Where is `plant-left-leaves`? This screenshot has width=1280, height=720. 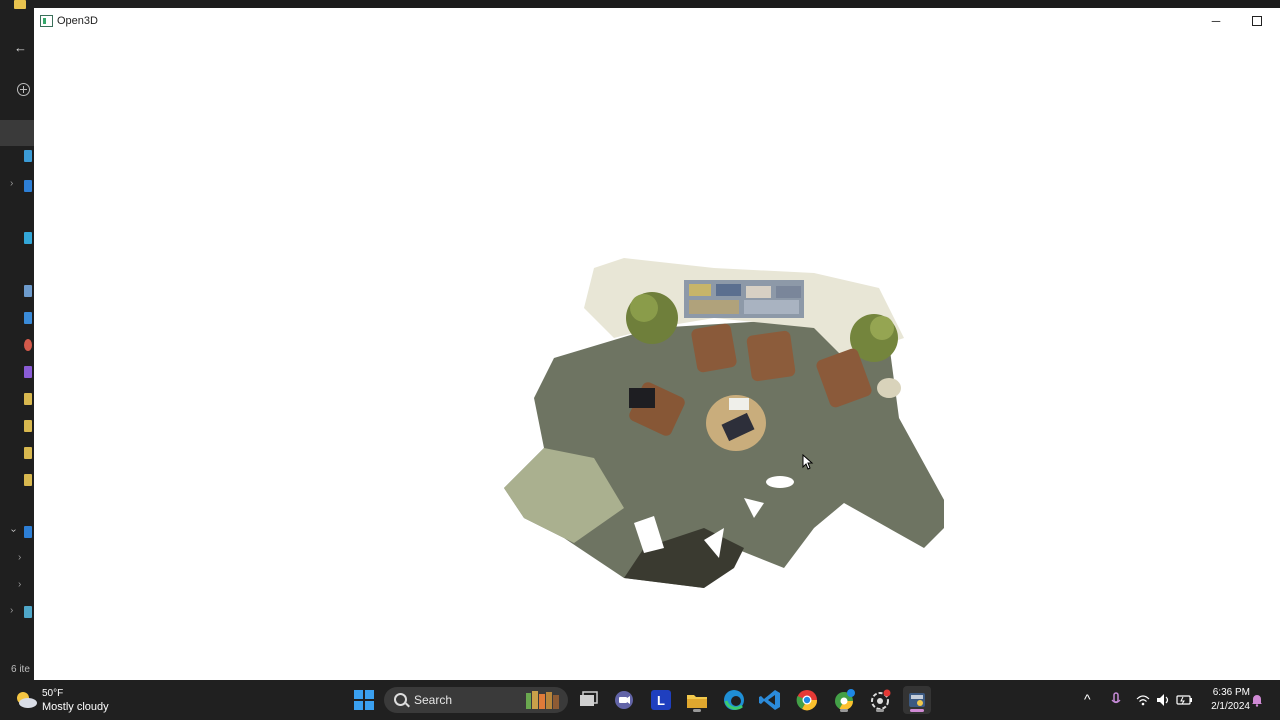
plant-left-leaves is located at coordinates (644, 308).